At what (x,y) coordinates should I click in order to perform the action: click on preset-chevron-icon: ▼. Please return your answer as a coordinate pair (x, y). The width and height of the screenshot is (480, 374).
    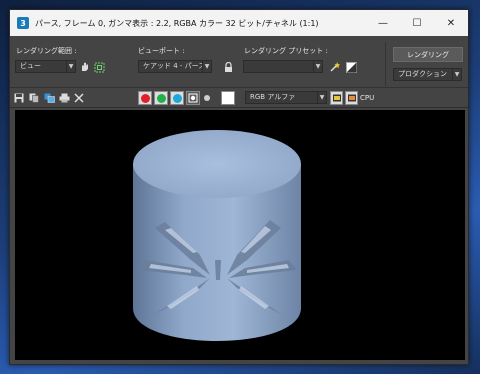
    Looking at the image, I should click on (318, 66).